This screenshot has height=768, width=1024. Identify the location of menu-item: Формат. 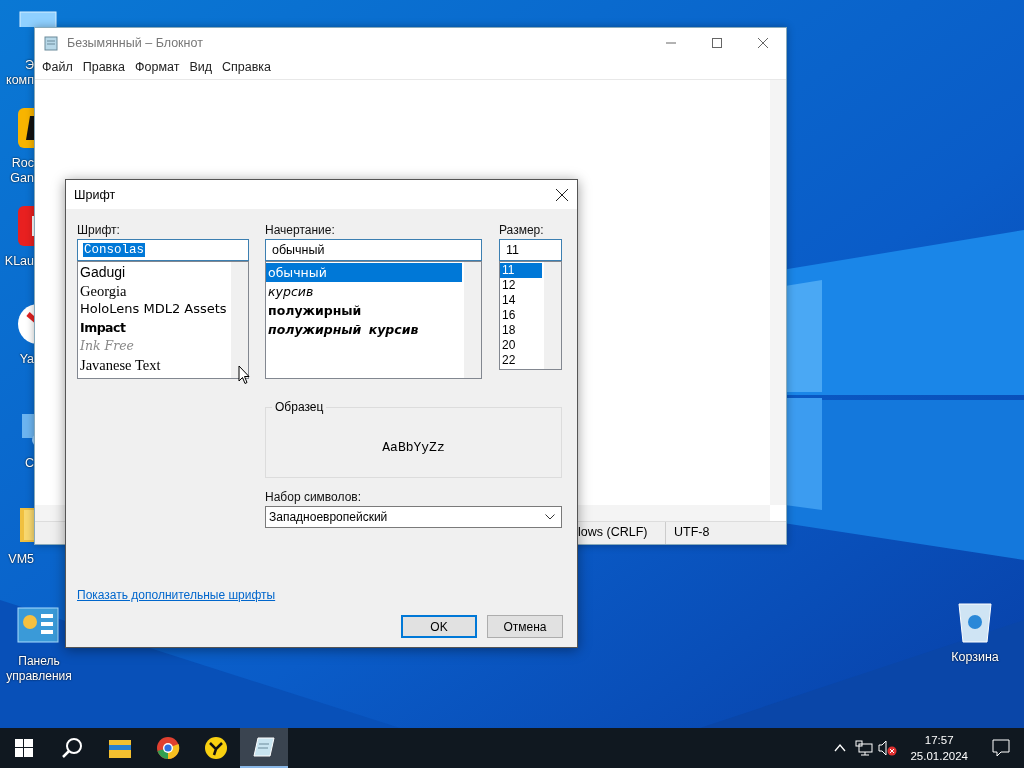
(157, 67).